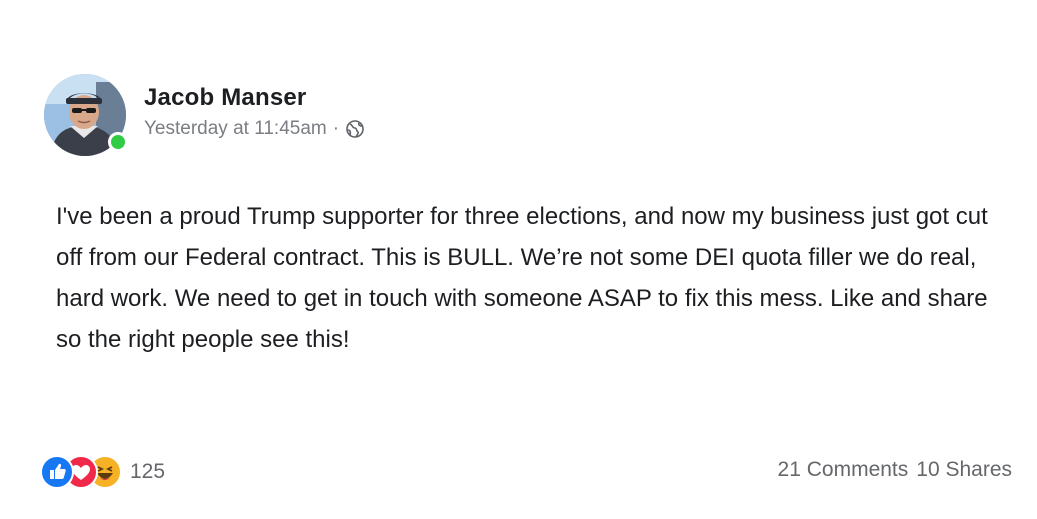 This screenshot has width=1037, height=519. What do you see at coordinates (964, 470) in the screenshot?
I see `shares-count-link: 10 Shares` at bounding box center [964, 470].